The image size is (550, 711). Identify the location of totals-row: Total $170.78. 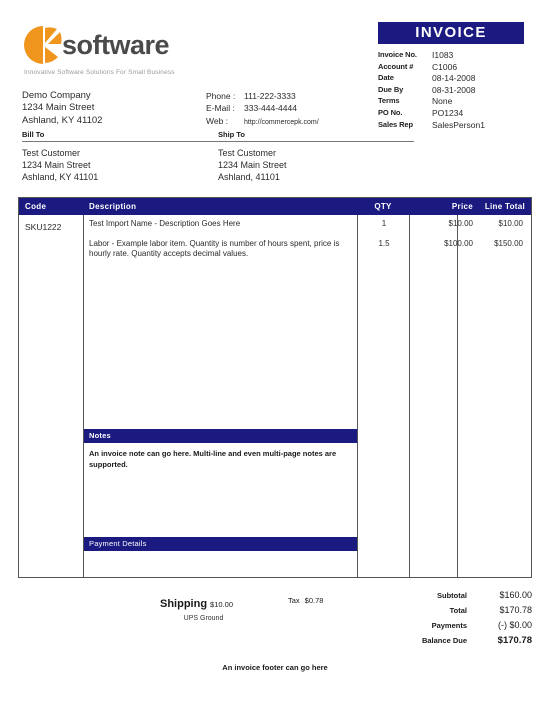
(463, 612).